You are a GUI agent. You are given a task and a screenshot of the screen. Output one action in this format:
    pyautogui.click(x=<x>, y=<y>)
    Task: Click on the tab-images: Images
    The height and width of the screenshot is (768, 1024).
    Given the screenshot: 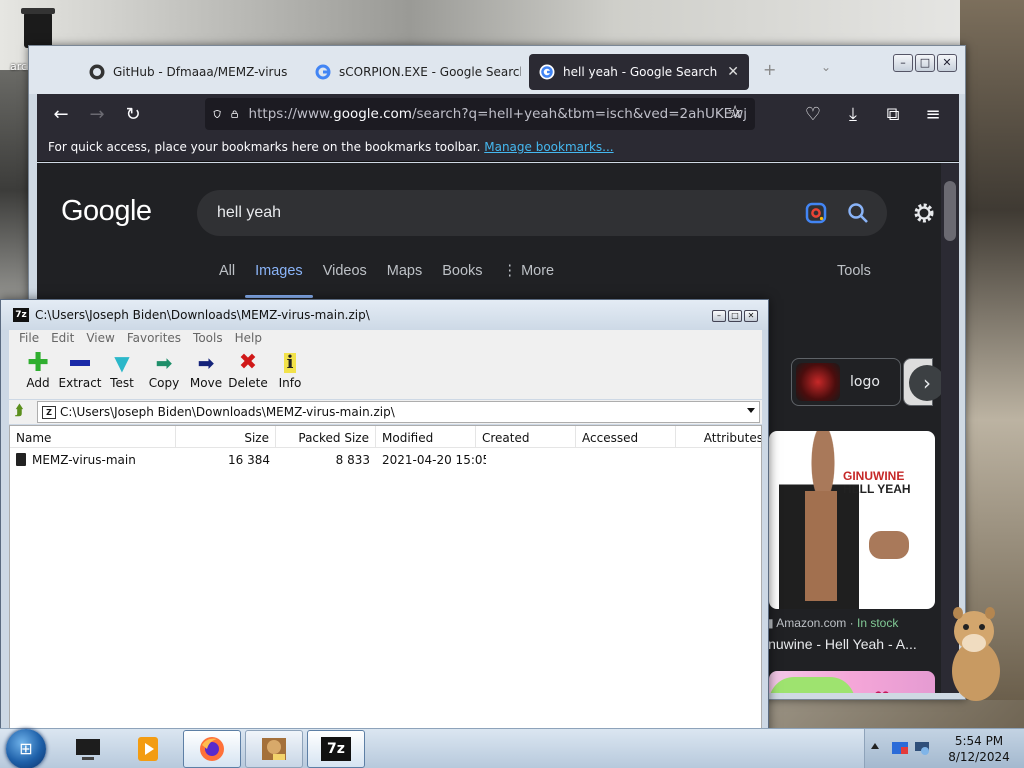 What is the action you would take?
    pyautogui.click(x=279, y=280)
    